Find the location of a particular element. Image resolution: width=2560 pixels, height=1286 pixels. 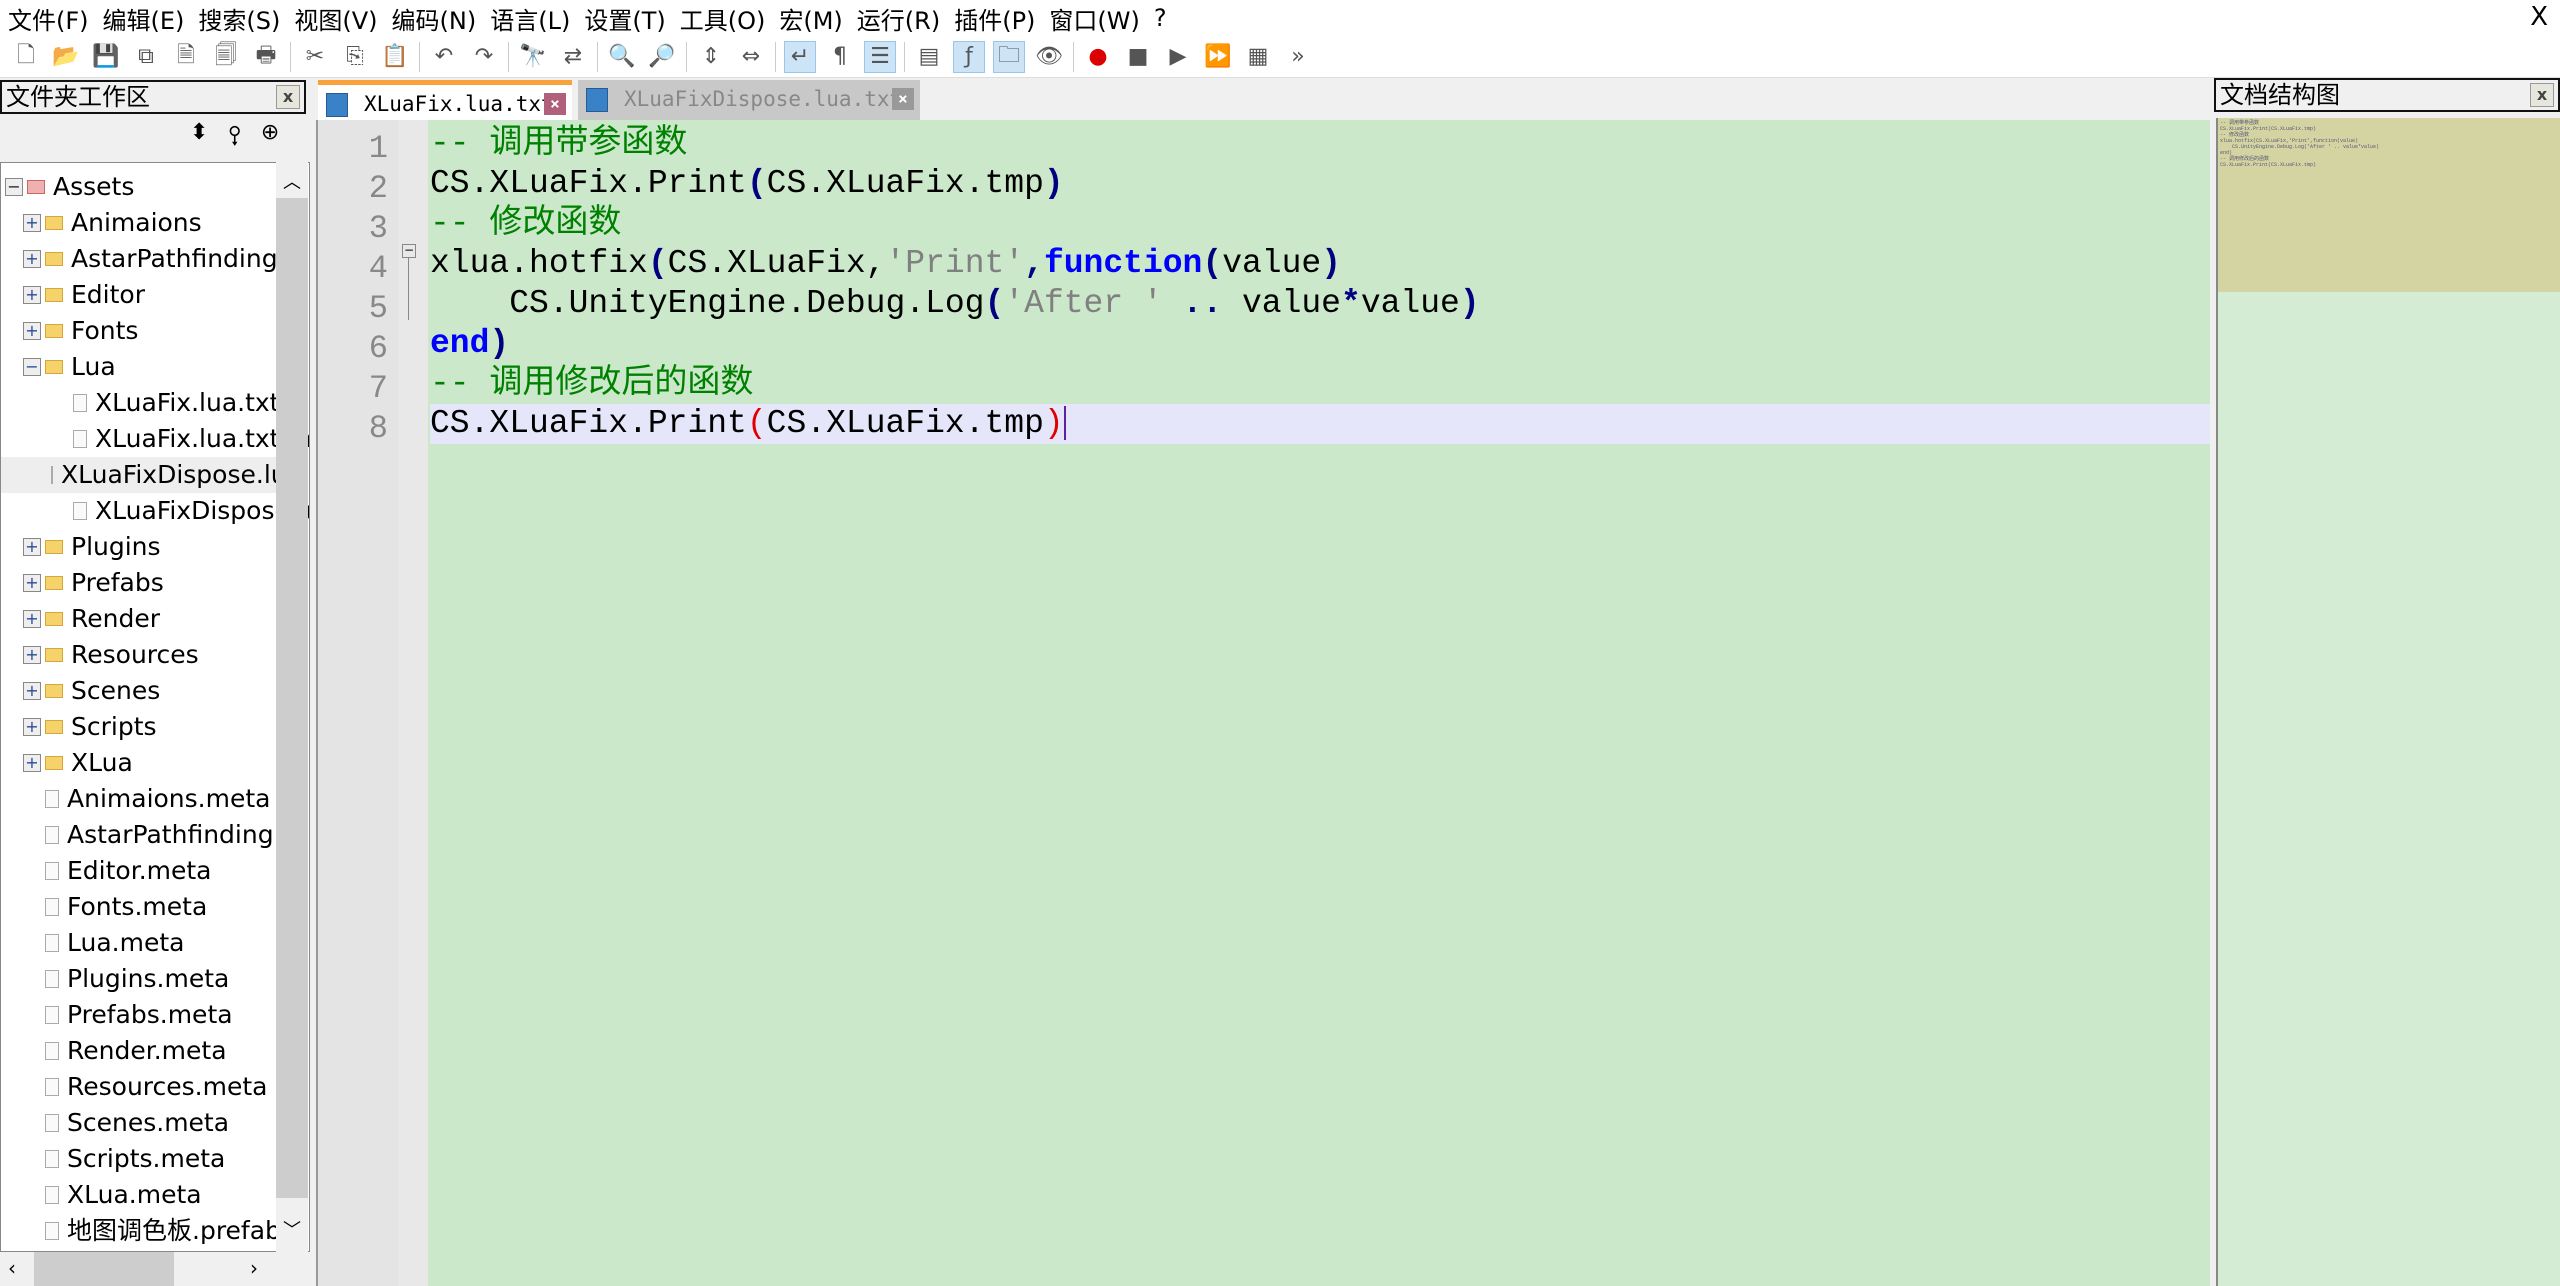

tree-item: + AstarPathfindingEd is located at coordinates (155, 259).